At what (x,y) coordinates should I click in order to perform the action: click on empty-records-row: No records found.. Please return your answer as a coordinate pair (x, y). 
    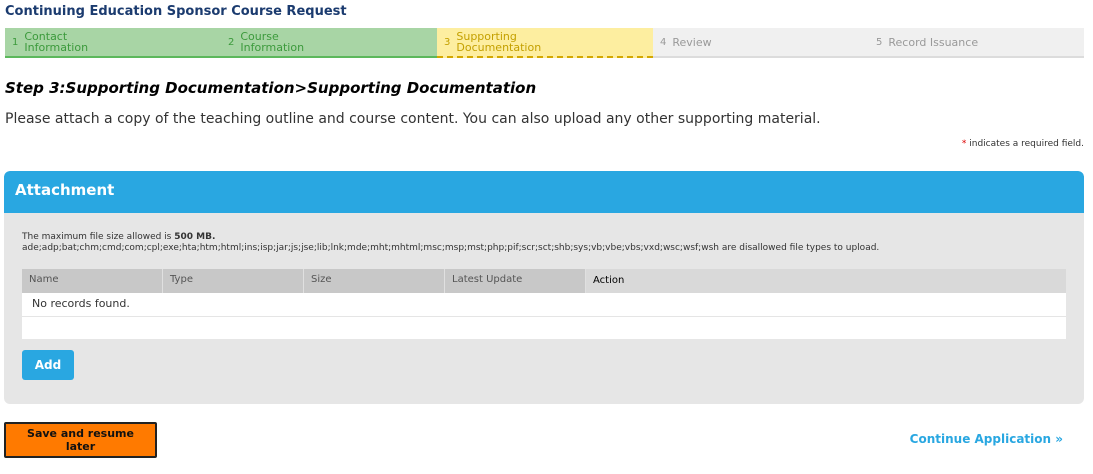
    Looking at the image, I should click on (544, 305).